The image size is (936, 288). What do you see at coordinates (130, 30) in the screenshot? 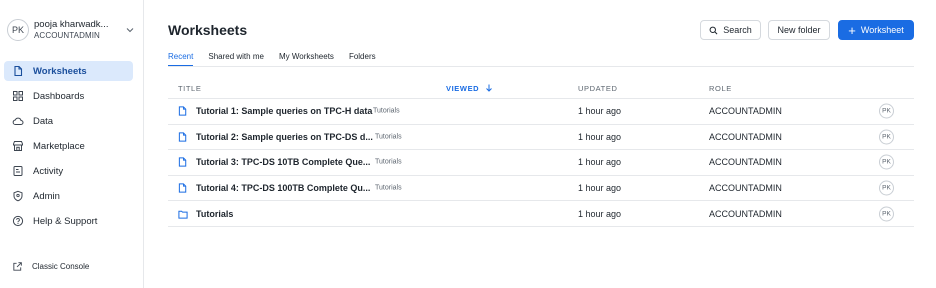
I see `chevron-down-icon` at bounding box center [130, 30].